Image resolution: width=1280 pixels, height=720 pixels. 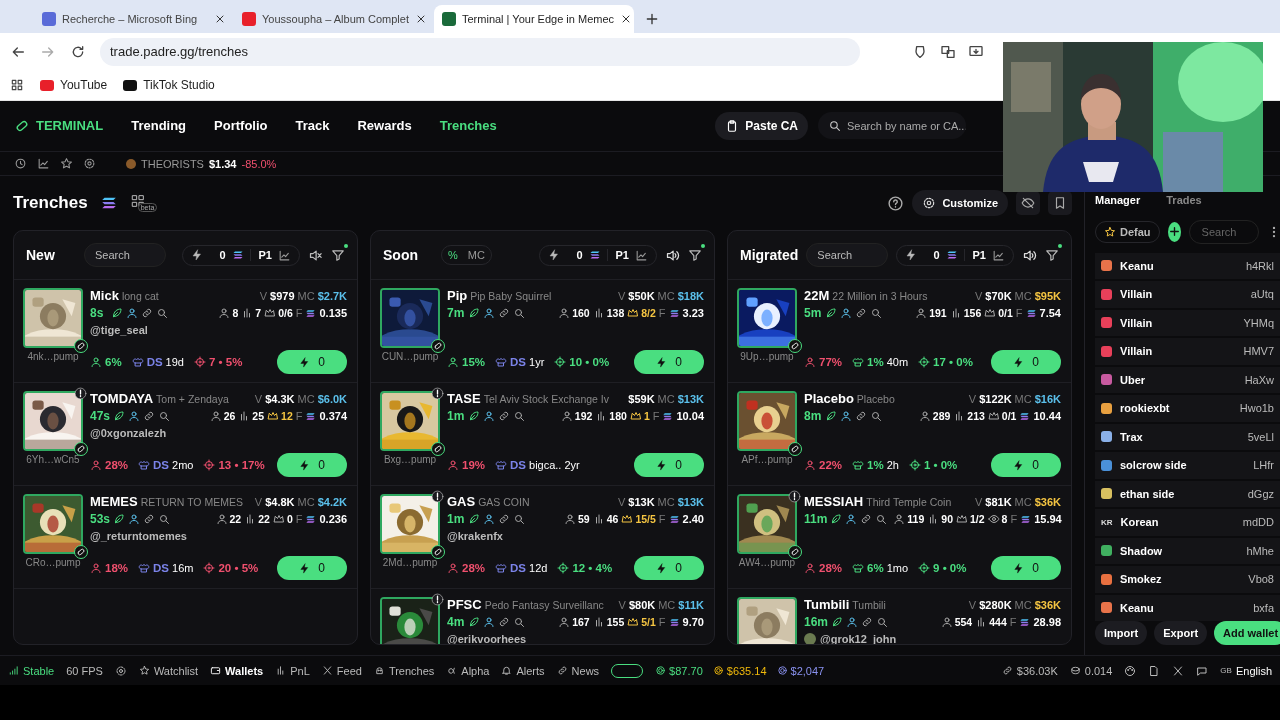 What do you see at coordinates (1187, 322) in the screenshot?
I see `wallet-row: Villain YHMq` at bounding box center [1187, 322].